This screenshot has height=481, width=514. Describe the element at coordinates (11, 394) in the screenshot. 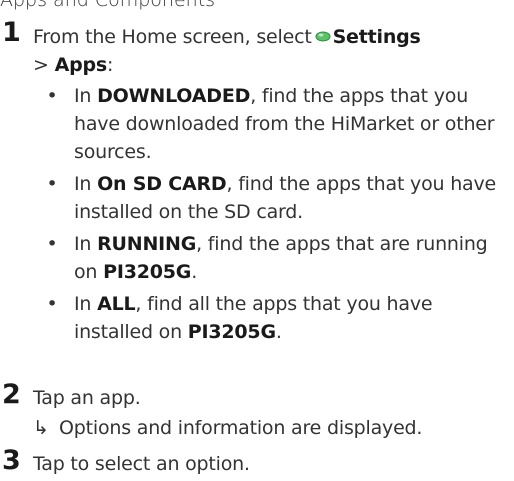

I see `step-number: 2` at that location.